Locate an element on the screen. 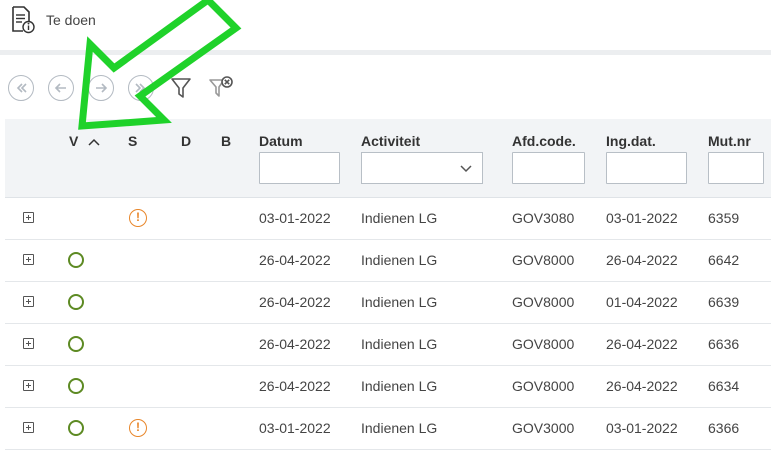  cell-mutnr: 6634 is located at coordinates (724, 386).